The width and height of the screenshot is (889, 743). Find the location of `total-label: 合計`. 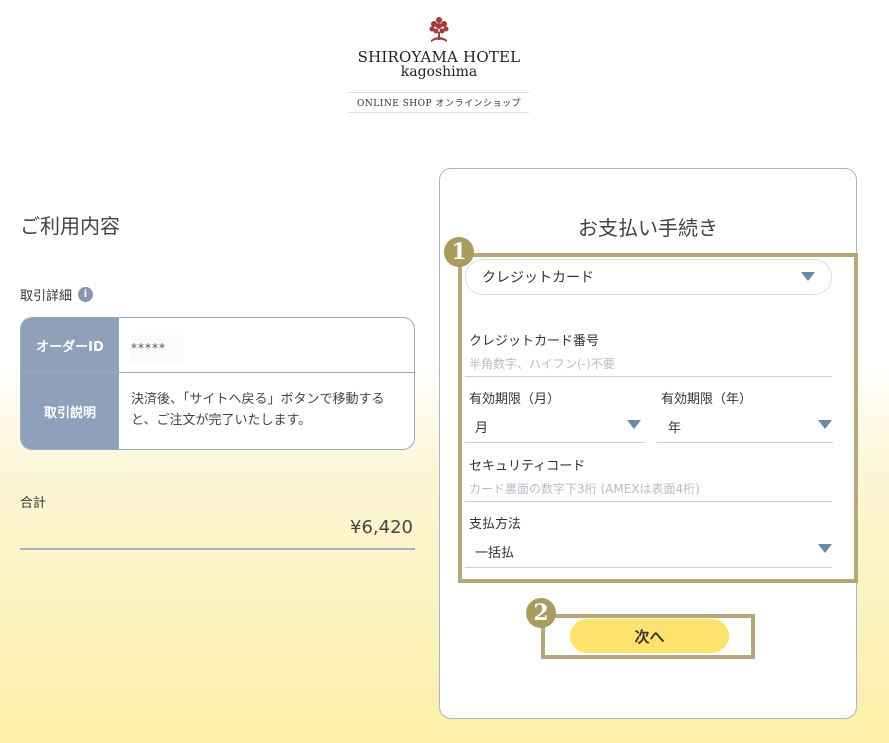

total-label: 合計 is located at coordinates (33, 503).